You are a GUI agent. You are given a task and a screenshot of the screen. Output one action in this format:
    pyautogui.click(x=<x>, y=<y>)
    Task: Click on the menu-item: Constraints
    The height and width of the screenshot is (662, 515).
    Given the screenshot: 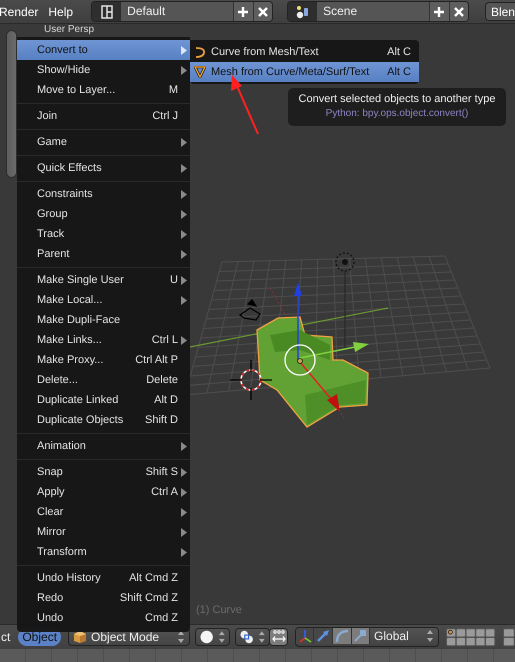 What is the action you would take?
    pyautogui.click(x=103, y=194)
    